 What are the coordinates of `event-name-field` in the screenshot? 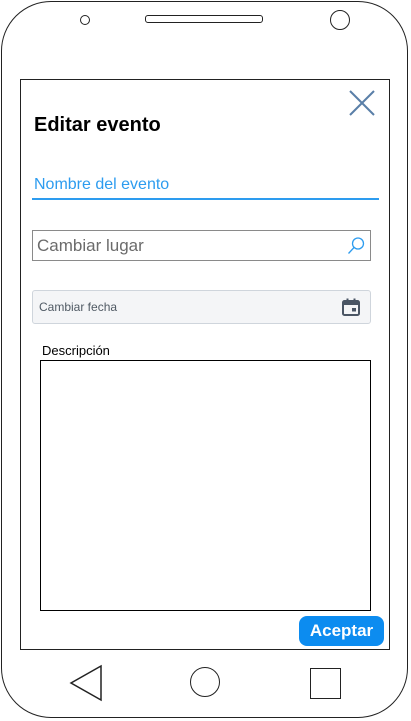 It's located at (205, 186).